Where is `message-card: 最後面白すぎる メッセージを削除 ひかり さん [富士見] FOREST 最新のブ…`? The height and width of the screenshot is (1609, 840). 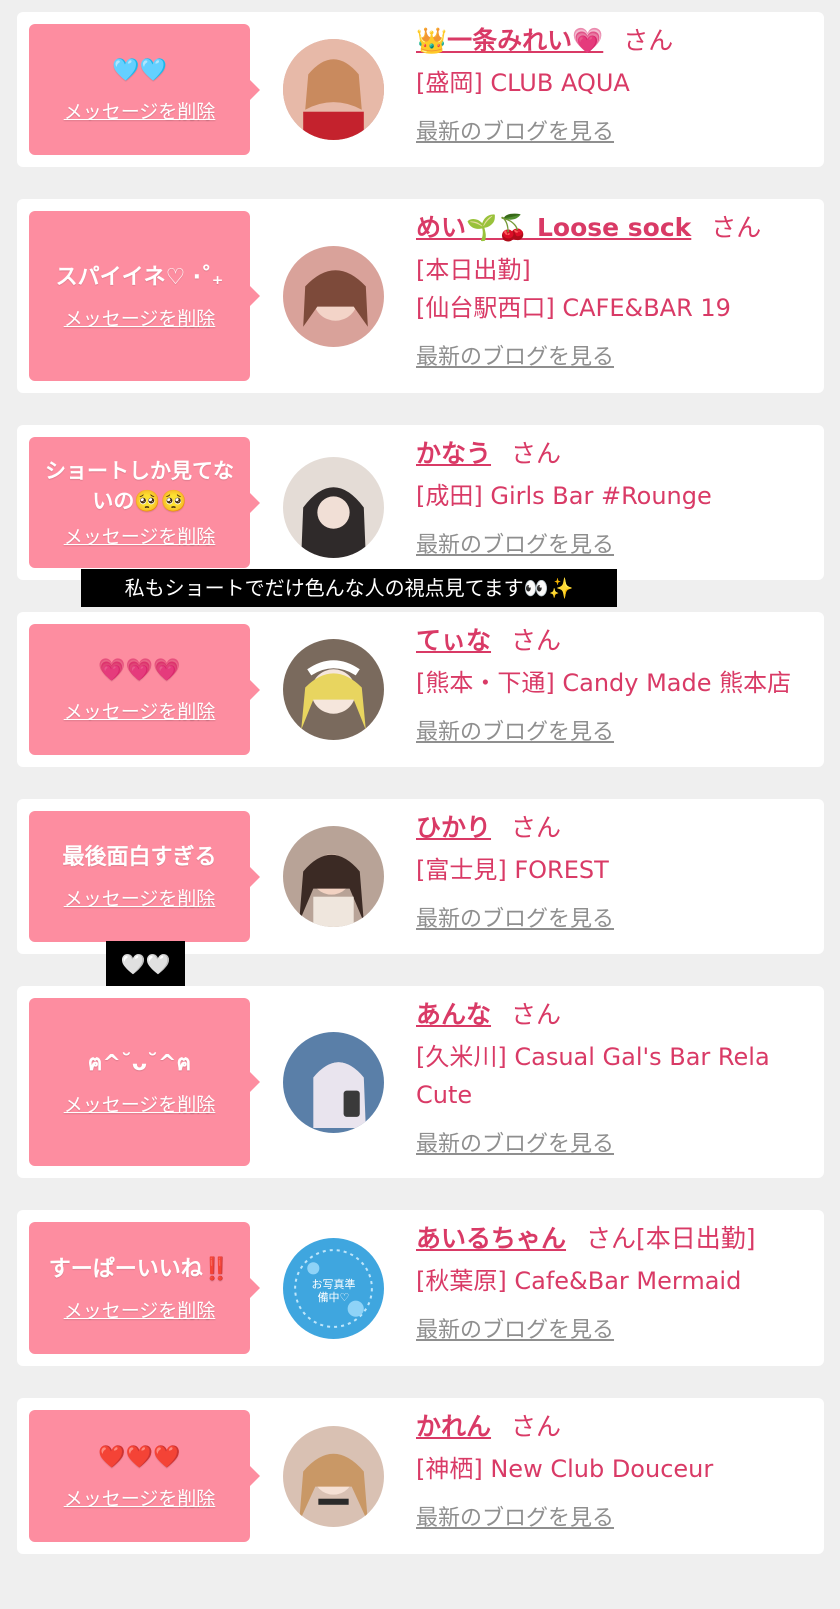 message-card: 最後面白すぎる メッセージを削除 ひかり さん [富士見] FOREST 最新のブ… is located at coordinates (420, 876).